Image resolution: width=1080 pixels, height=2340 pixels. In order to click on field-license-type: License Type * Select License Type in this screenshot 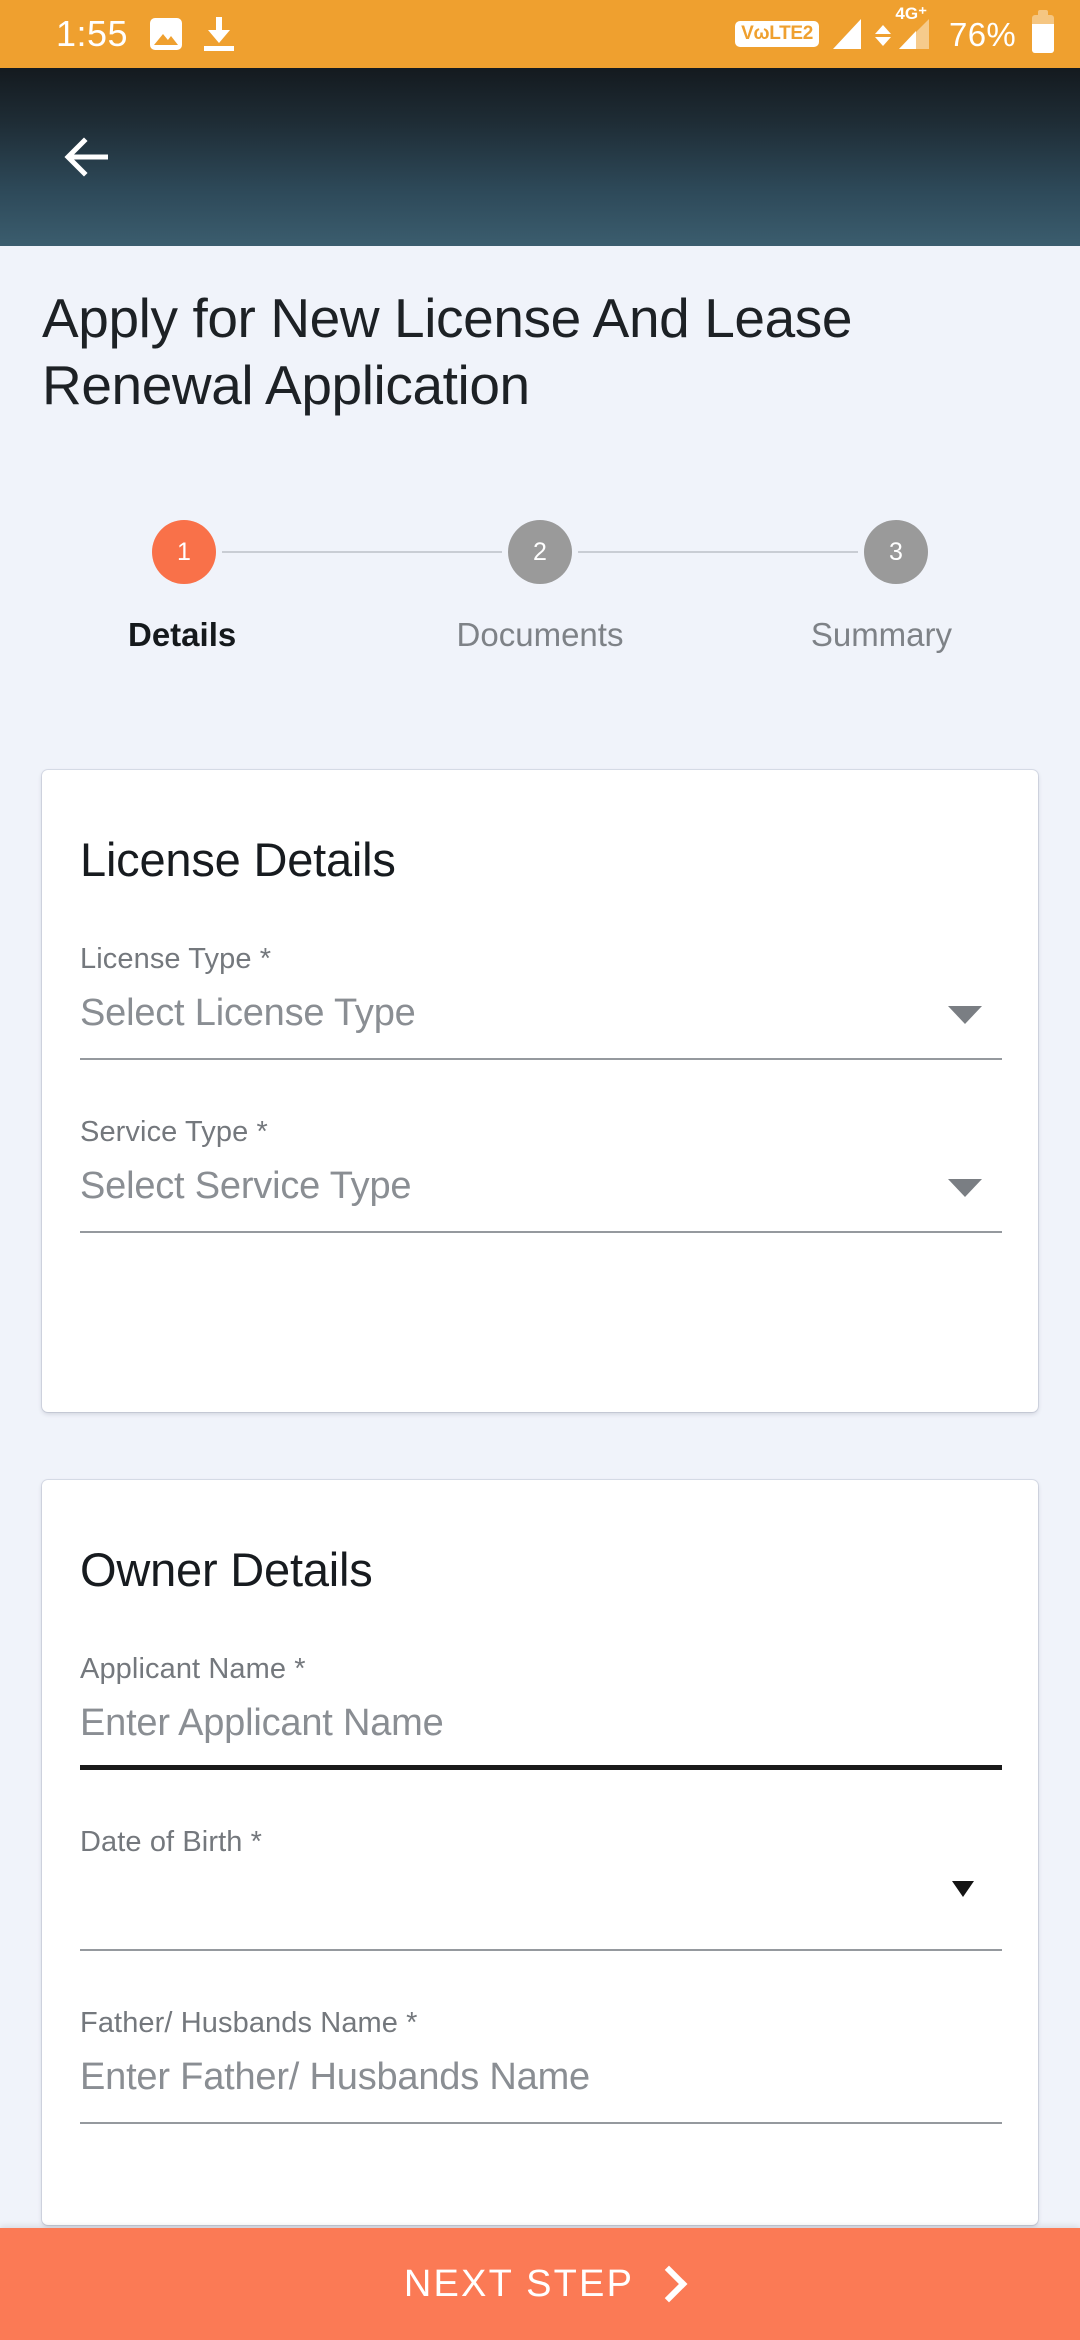, I will do `click(541, 973)`.